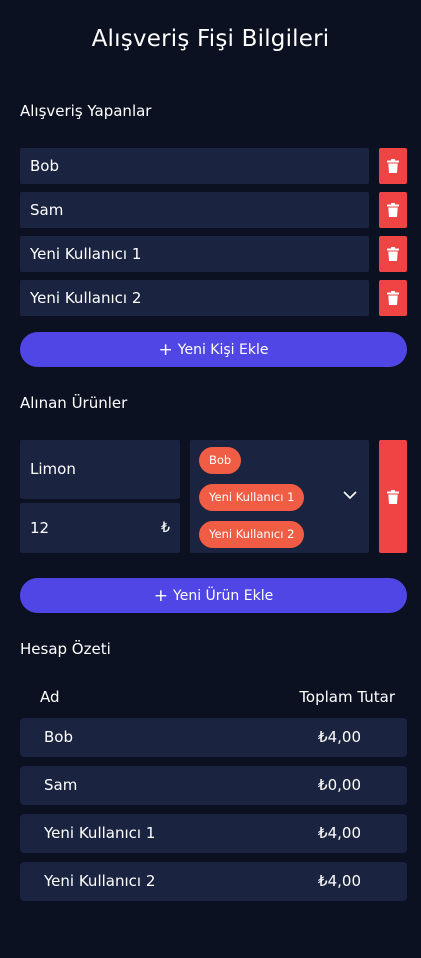 The height and width of the screenshot is (958, 421). I want to click on summary-section-label: Hesap Özeti, so click(65, 649).